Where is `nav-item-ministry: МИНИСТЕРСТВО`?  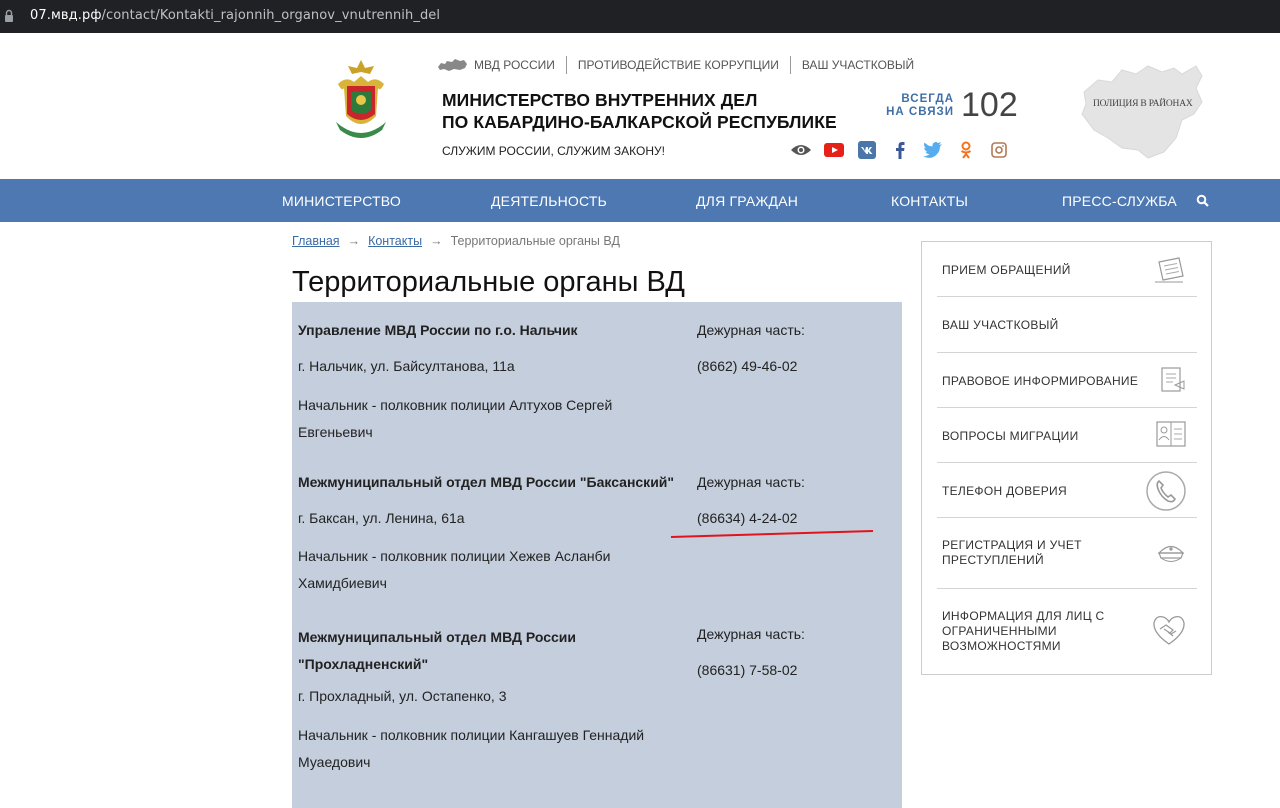 nav-item-ministry: МИНИСТЕРСТВО is located at coordinates (341, 201).